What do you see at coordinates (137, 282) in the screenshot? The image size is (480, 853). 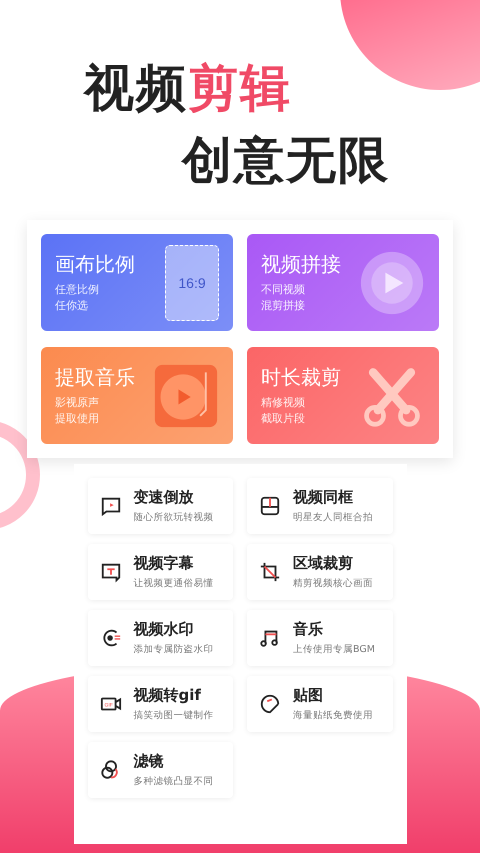 I see `feature-card: 画布比例 任意比例 任你选 16:9` at bounding box center [137, 282].